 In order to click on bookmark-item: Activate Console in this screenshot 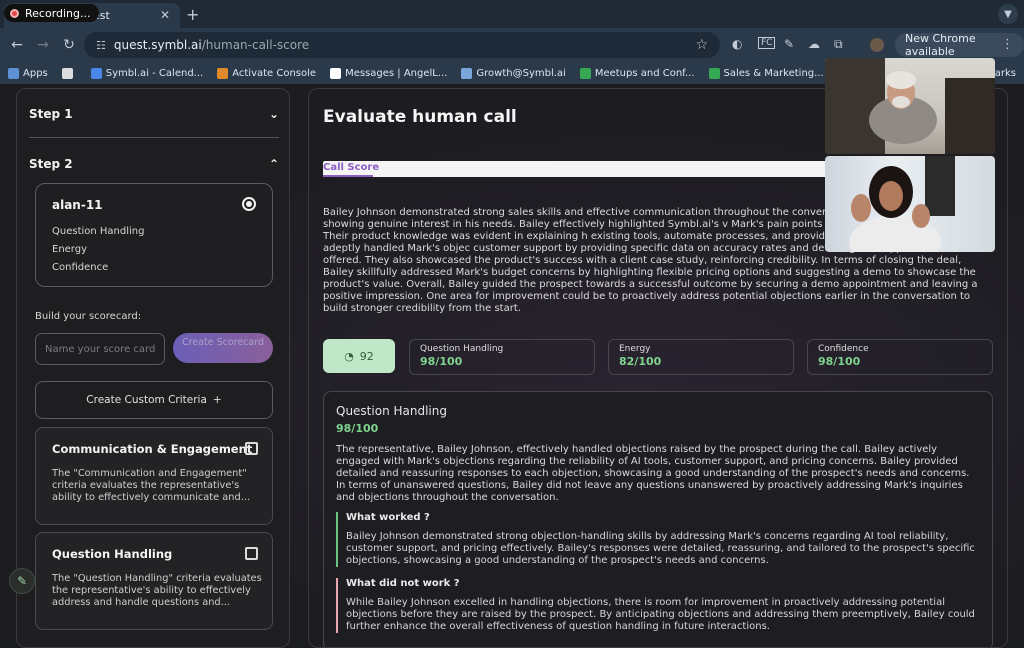, I will do `click(267, 73)`.